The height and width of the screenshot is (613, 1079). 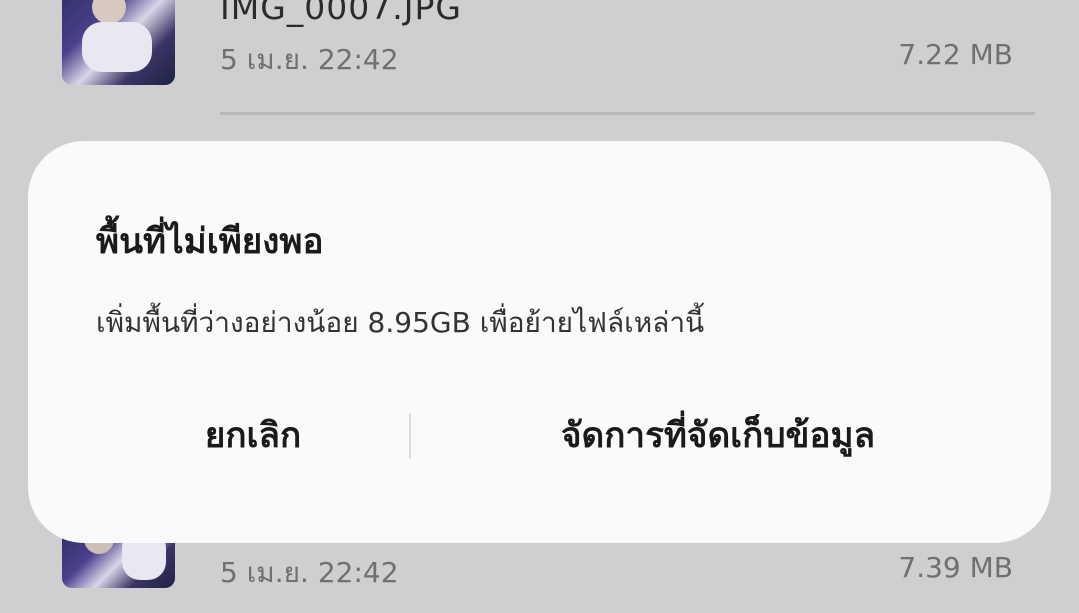 I want to click on manage-storage-button: จัดการที่จัดเก็บข้อมูล, so click(x=718, y=436).